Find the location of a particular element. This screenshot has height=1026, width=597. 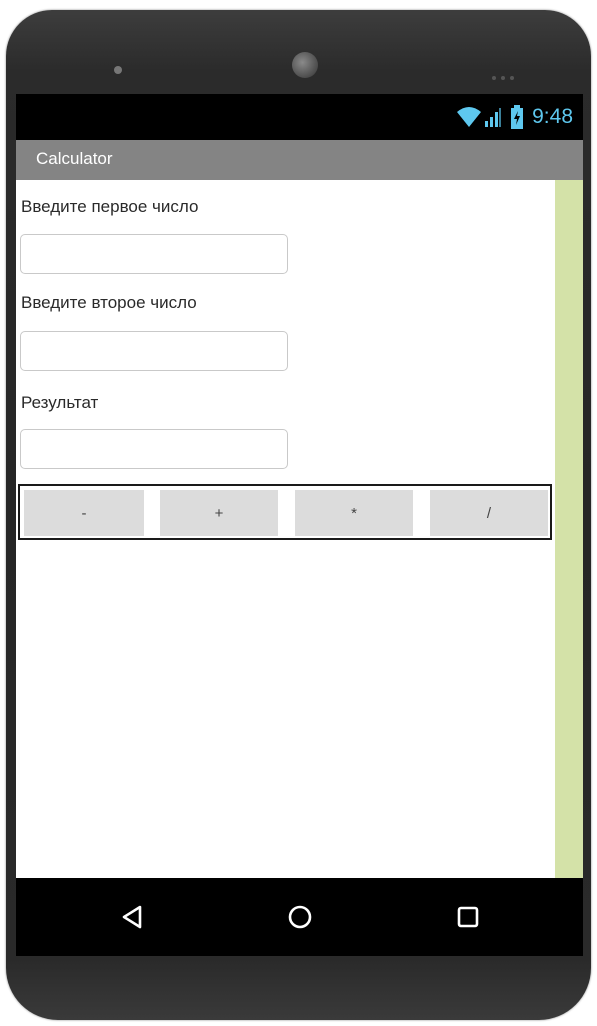

status-clock: 9:48 is located at coordinates (552, 116).